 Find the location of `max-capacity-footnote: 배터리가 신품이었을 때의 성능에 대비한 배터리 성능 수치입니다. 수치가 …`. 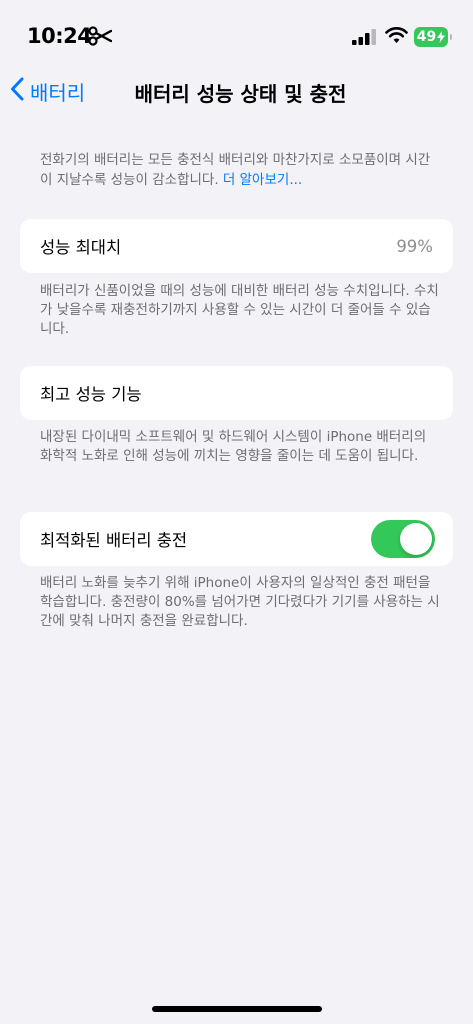

max-capacity-footnote: 배터리가 신품이었을 때의 성능에 대비한 배터리 성능 수치입니다. 수치가 … is located at coordinates (239, 310).